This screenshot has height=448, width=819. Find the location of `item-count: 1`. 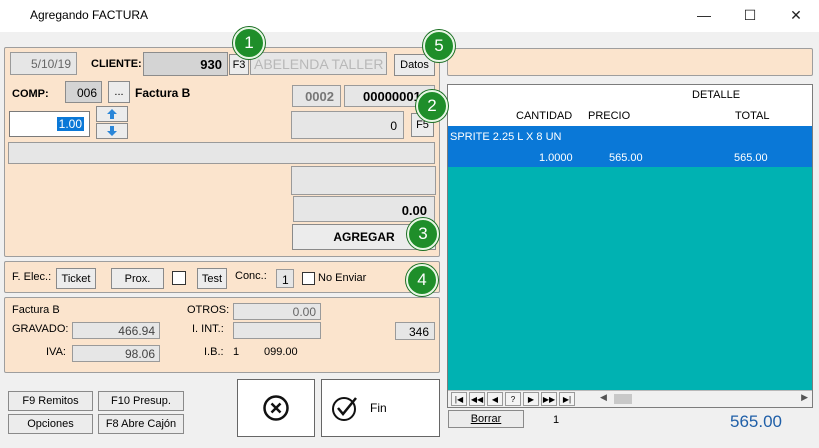

item-count: 1 is located at coordinates (556, 420).